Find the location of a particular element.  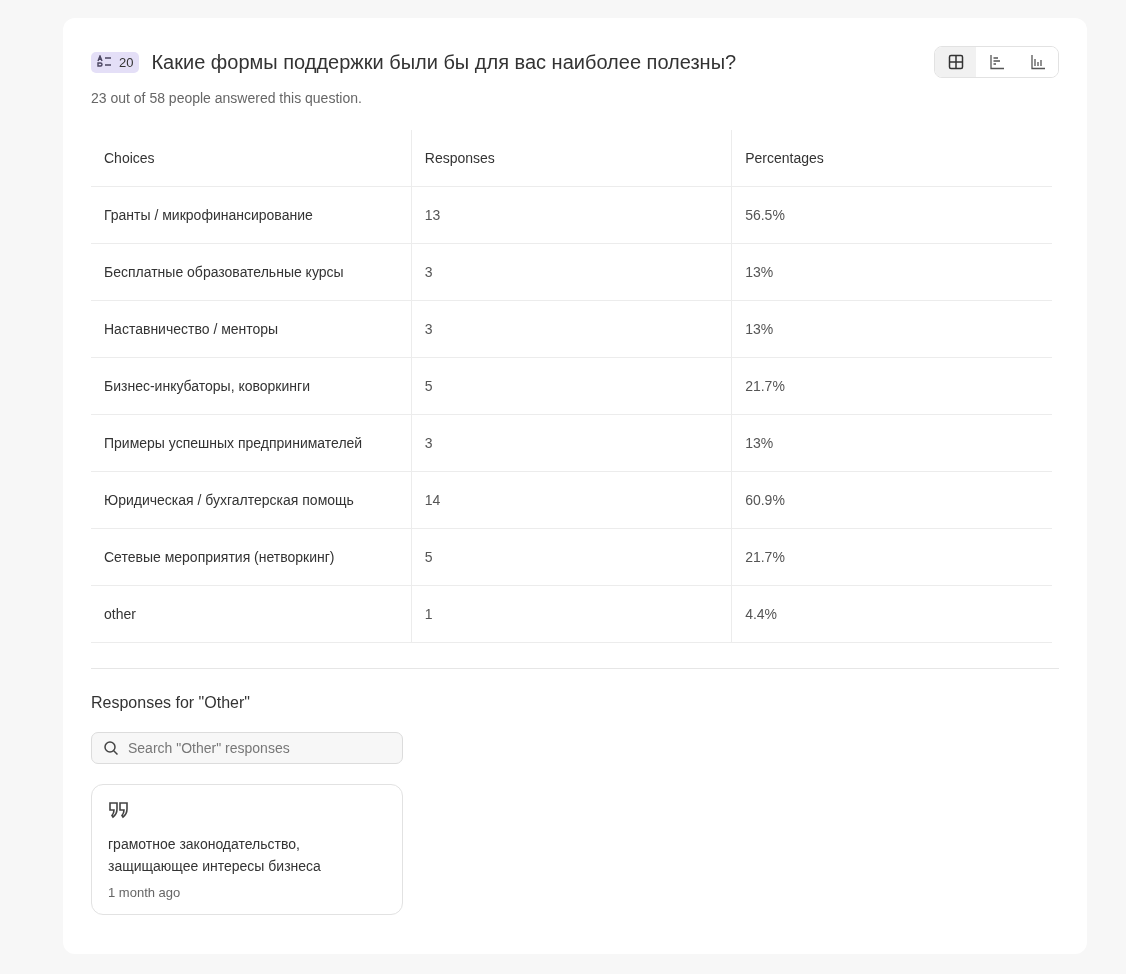

section-heading: Responses for "Other" is located at coordinates (171, 703).